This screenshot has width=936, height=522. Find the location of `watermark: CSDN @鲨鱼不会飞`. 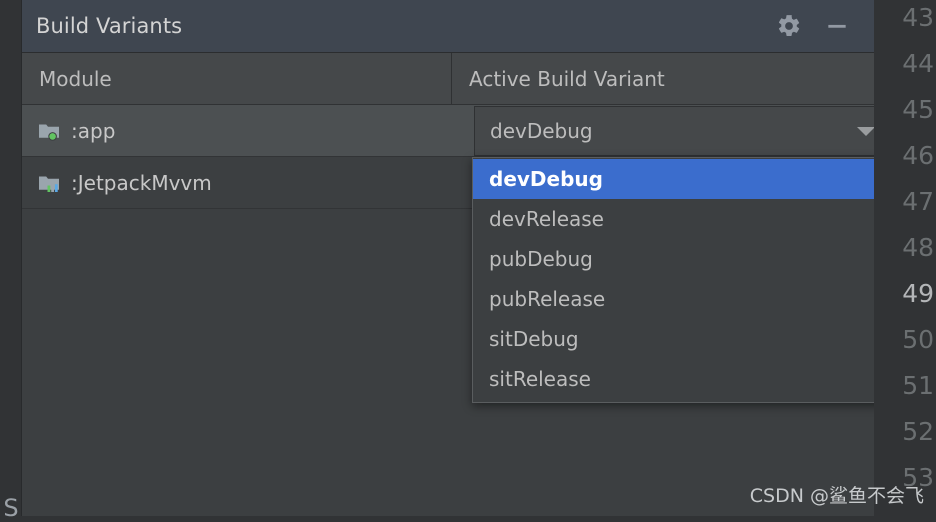

watermark: CSDN @鲨鱼不会飞 is located at coordinates (836, 496).